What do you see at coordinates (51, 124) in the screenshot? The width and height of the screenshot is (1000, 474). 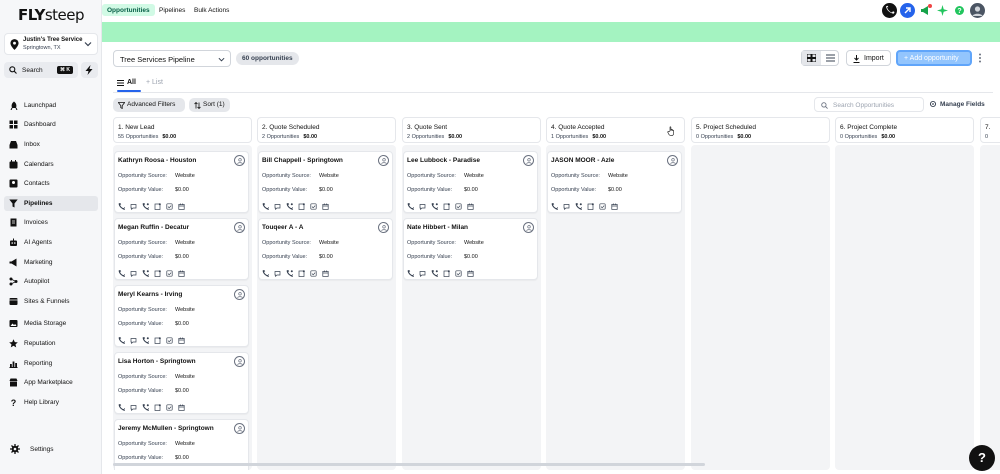 I see `sidebar-item-dashboard: Dashboard` at bounding box center [51, 124].